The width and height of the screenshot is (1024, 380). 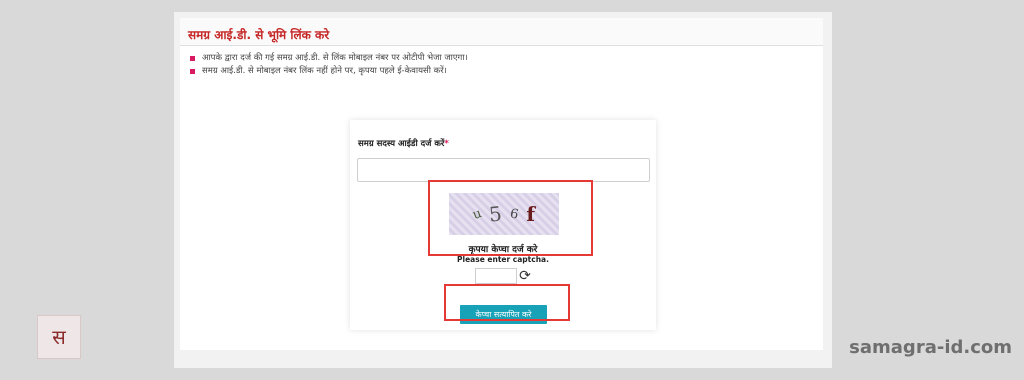 I want to click on site-watermark: samagra-id.com, so click(x=930, y=347).